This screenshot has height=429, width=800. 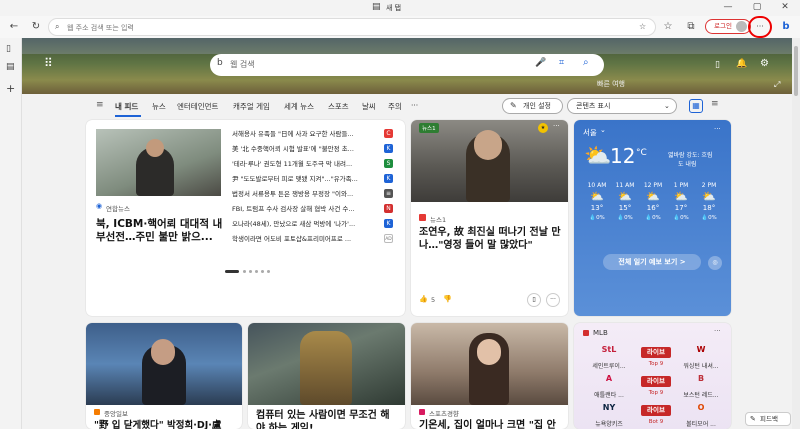 What do you see at coordinates (590, 132) in the screenshot?
I see `weather-location: 서울` at bounding box center [590, 132].